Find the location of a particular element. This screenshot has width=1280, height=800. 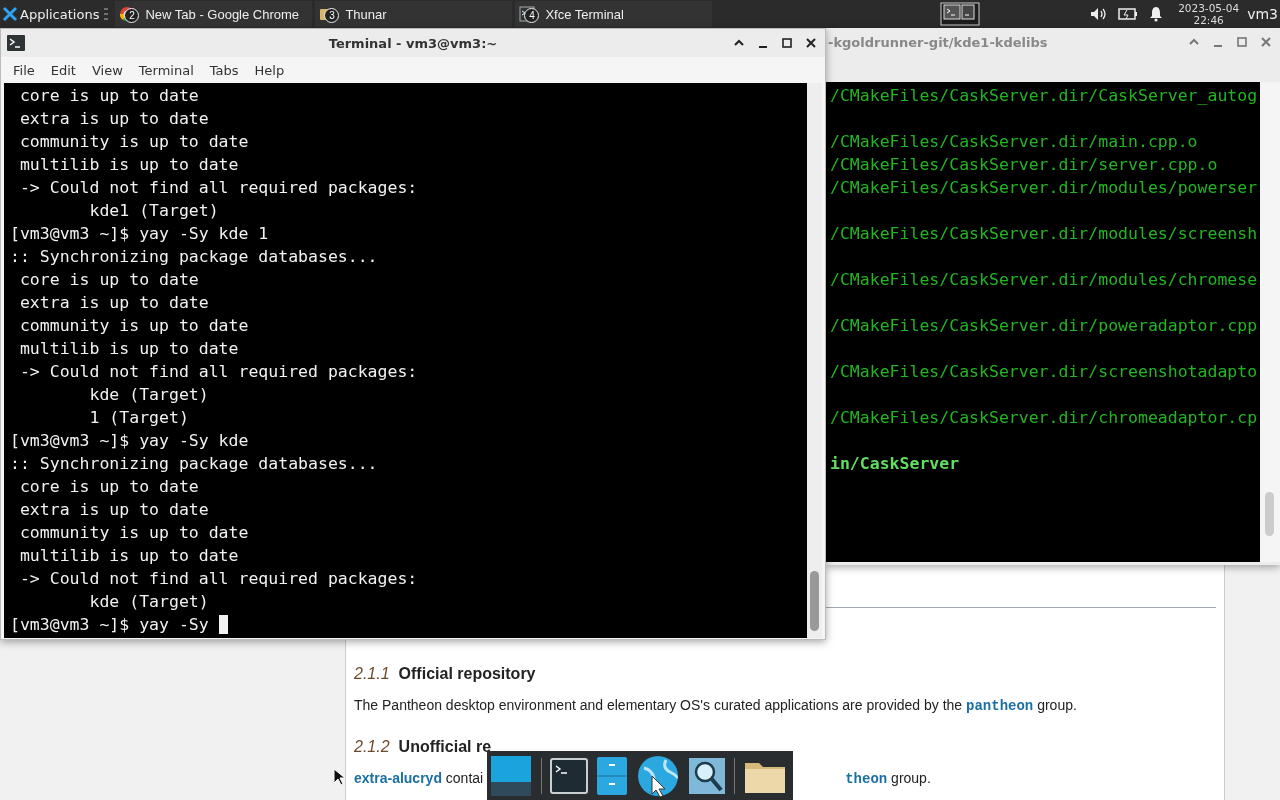

terminal-line: /CMakeFiles/CaskServer.dir/poweradaptor.cpp is located at coordinates (1044, 326).